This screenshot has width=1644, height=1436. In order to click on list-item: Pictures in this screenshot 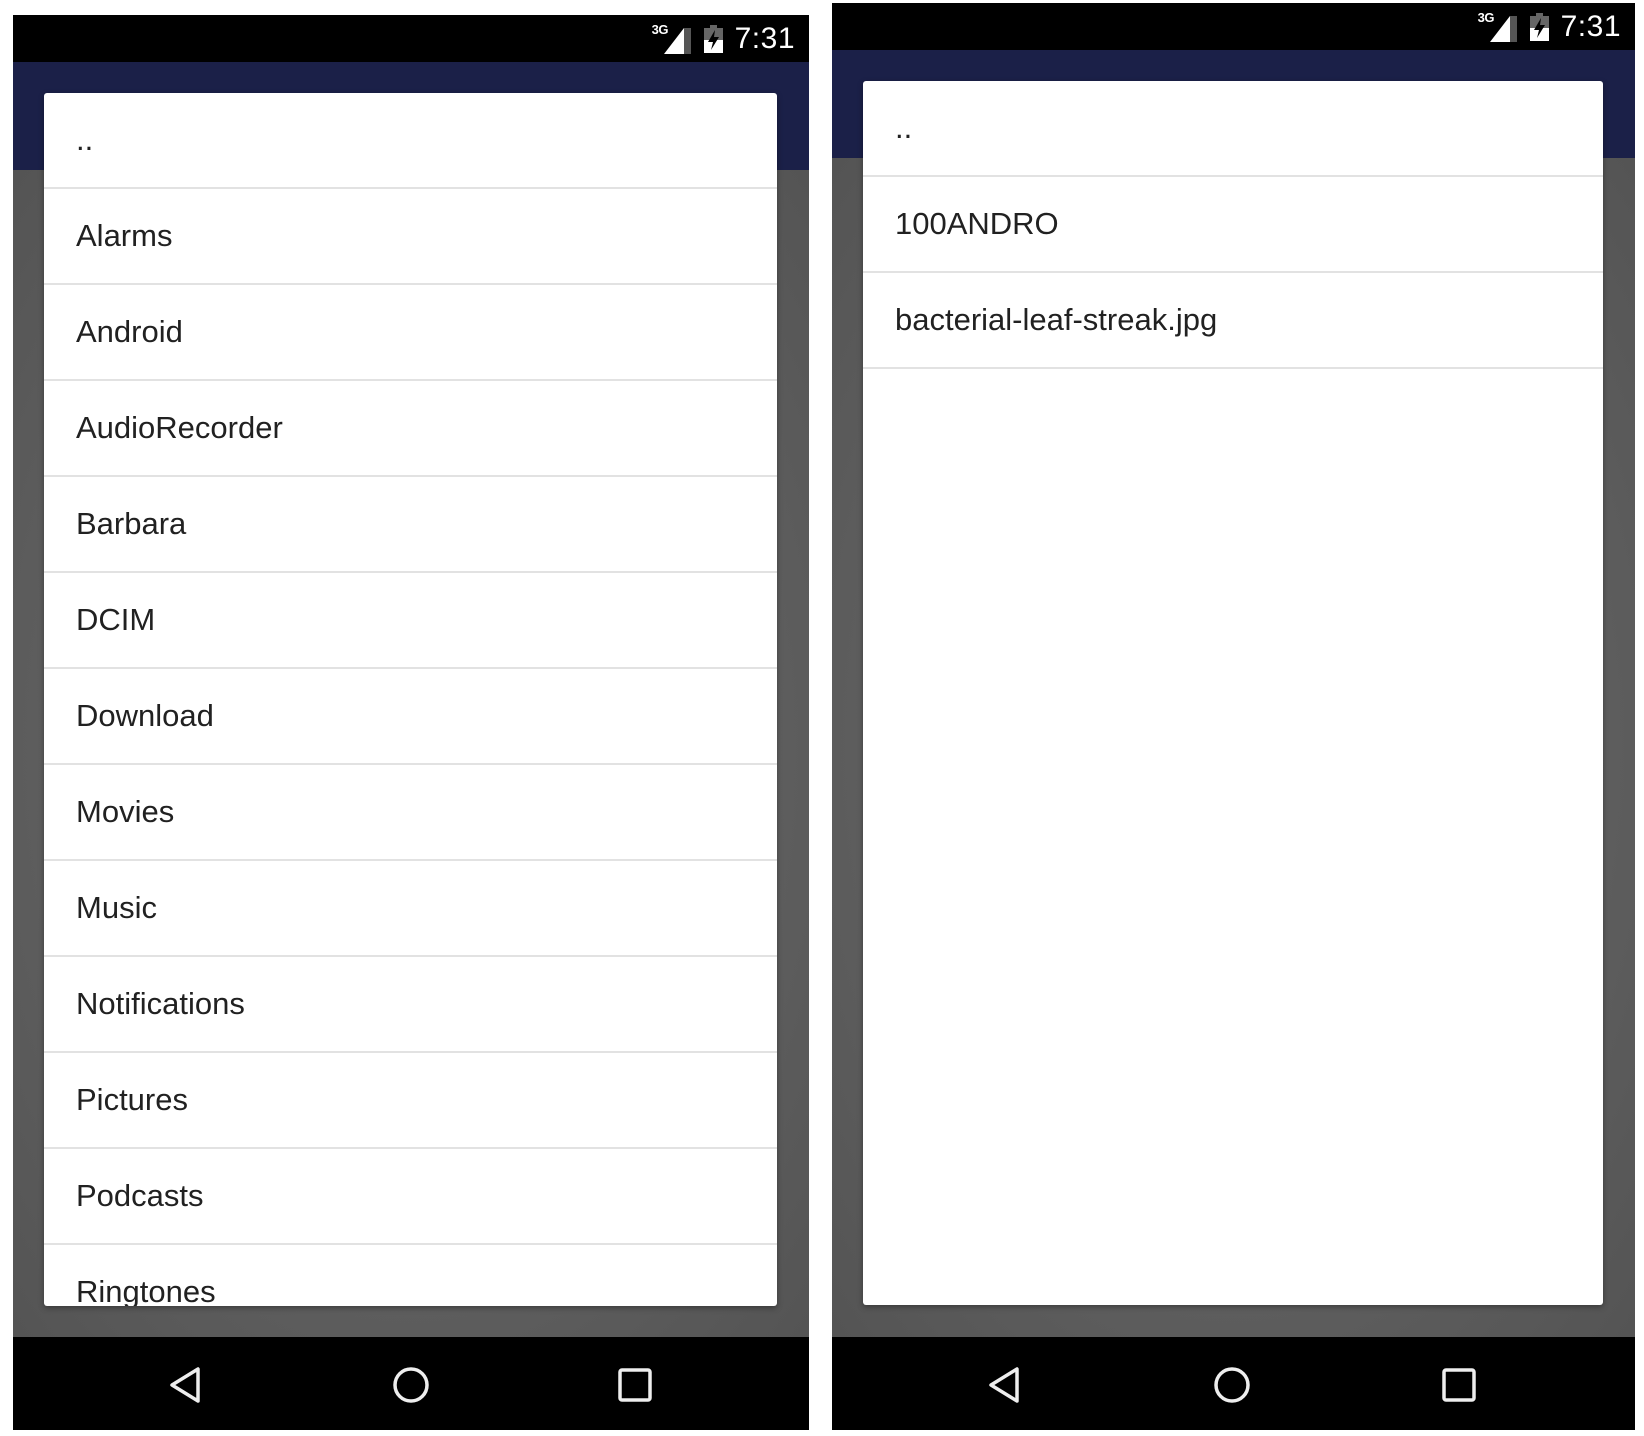, I will do `click(410, 1101)`.